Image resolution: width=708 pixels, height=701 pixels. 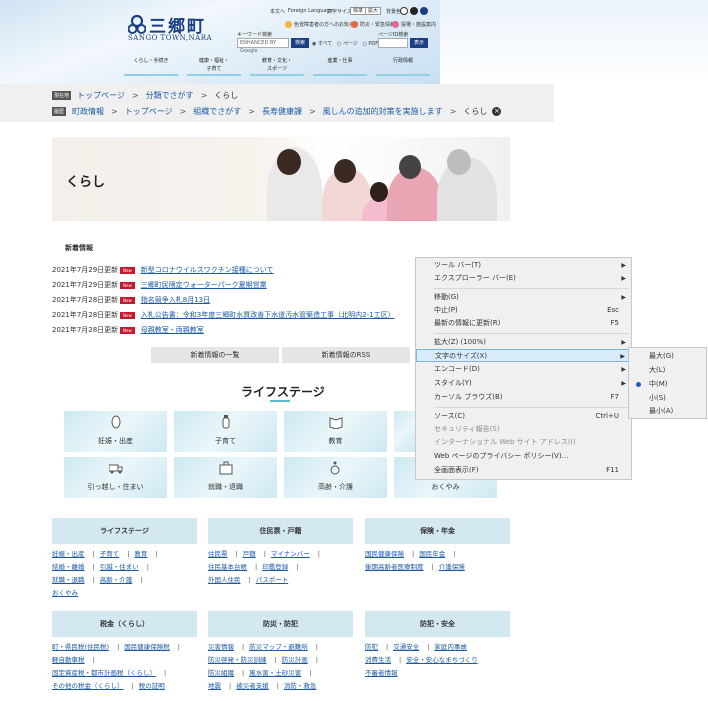 What do you see at coordinates (667, 411) in the screenshot?
I see `text-size-smallest: 最小(A)` at bounding box center [667, 411].